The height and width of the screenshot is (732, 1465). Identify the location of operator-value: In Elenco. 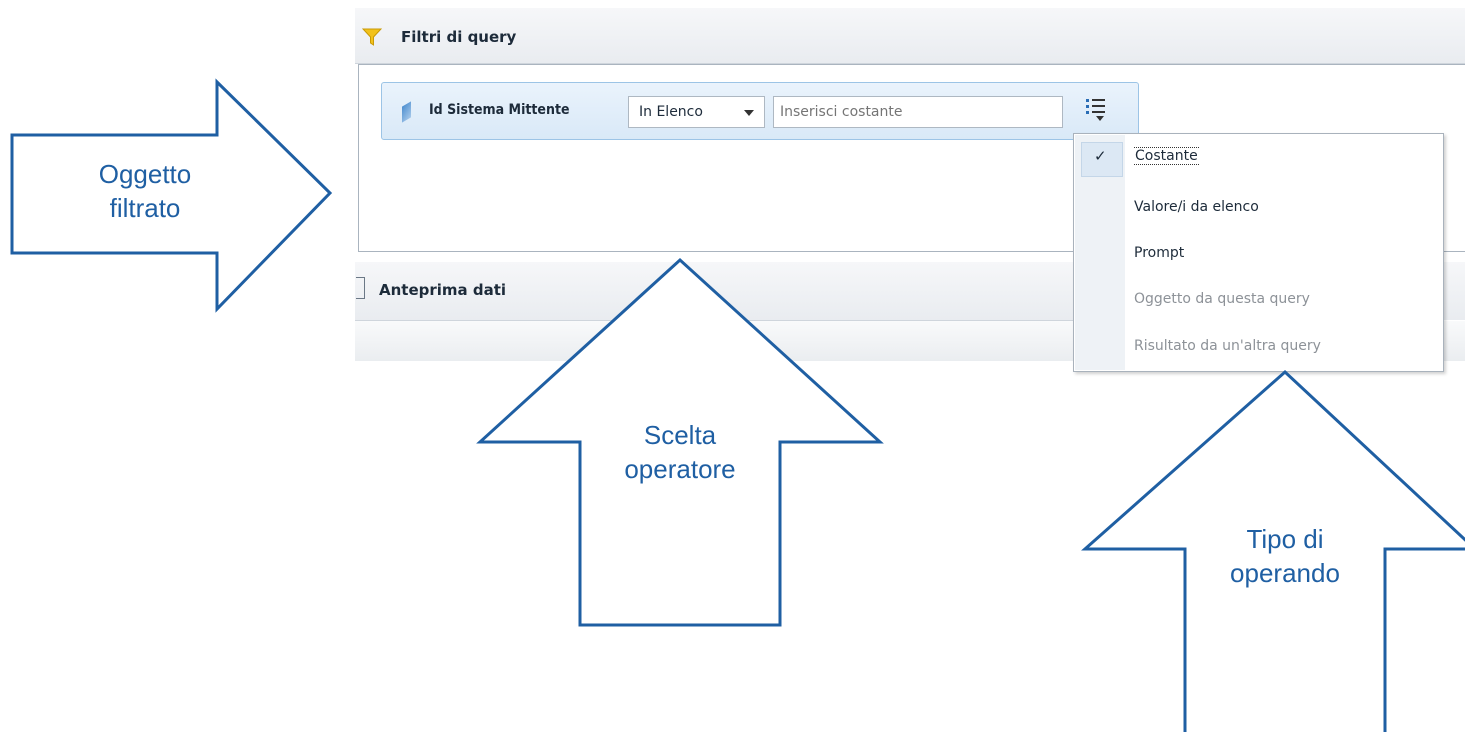
(671, 112).